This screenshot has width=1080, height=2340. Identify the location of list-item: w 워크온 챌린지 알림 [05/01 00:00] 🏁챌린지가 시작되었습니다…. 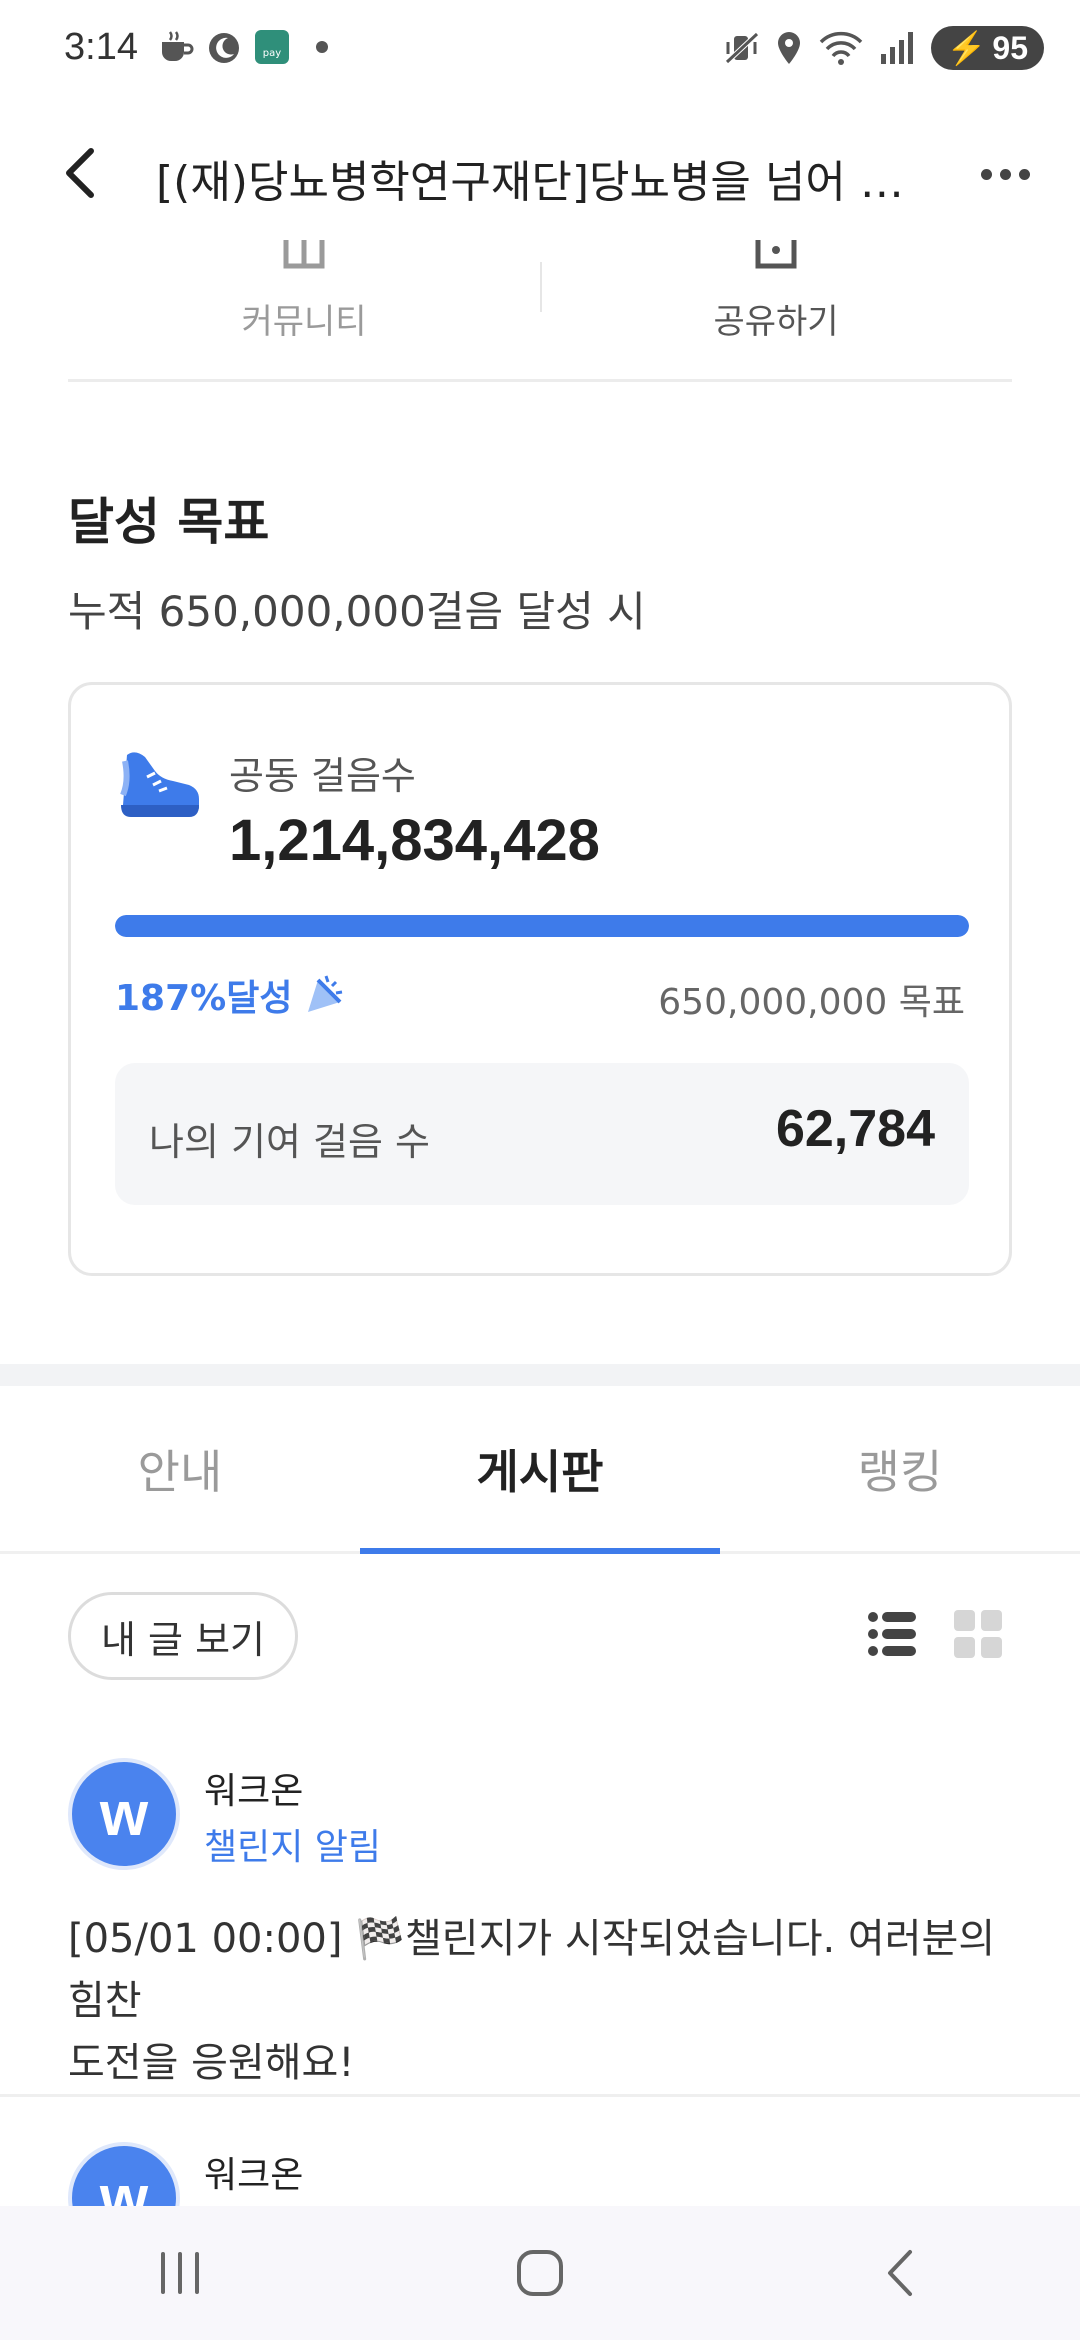
(540, 1922).